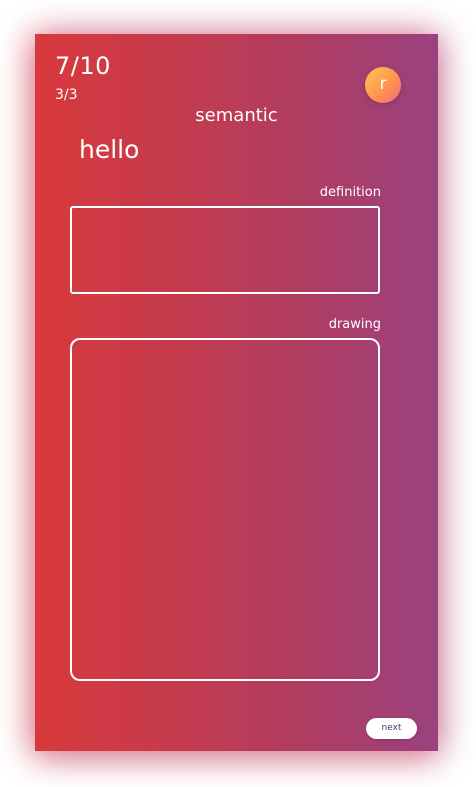  Describe the element at coordinates (354, 324) in the screenshot. I see `drawing-label: drawing` at that location.